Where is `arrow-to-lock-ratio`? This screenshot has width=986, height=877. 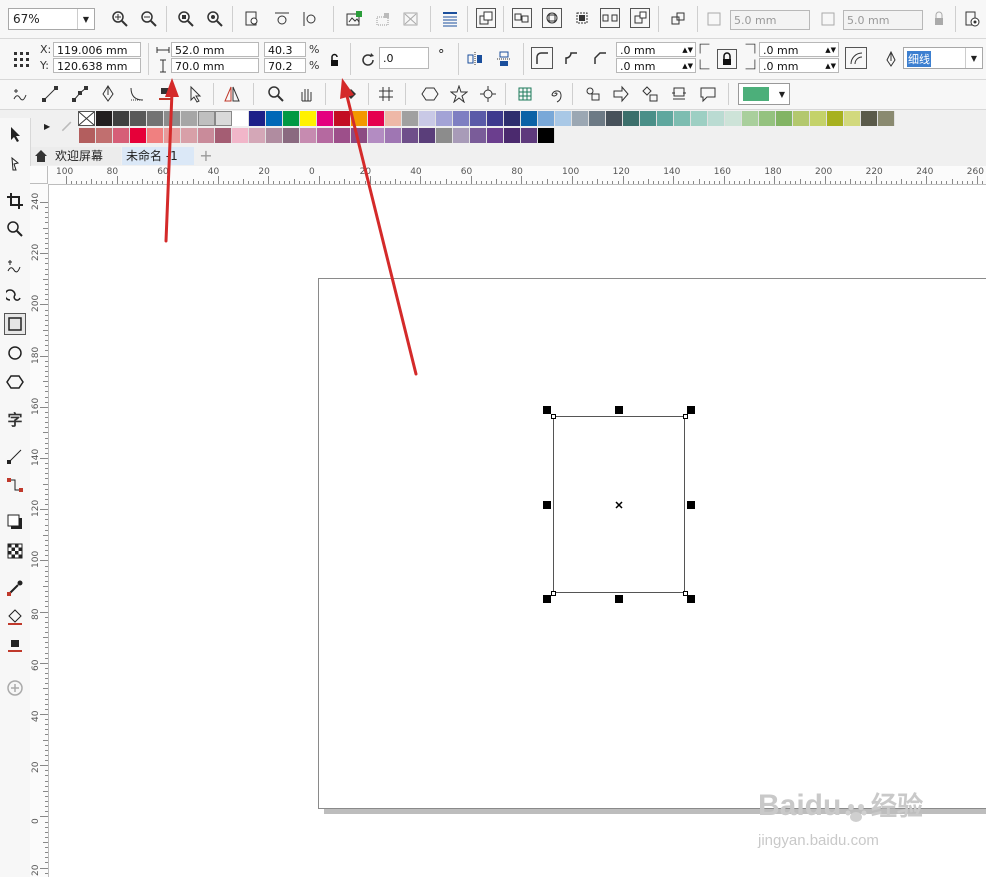
arrow-to-lock-ratio is located at coordinates (379, 227).